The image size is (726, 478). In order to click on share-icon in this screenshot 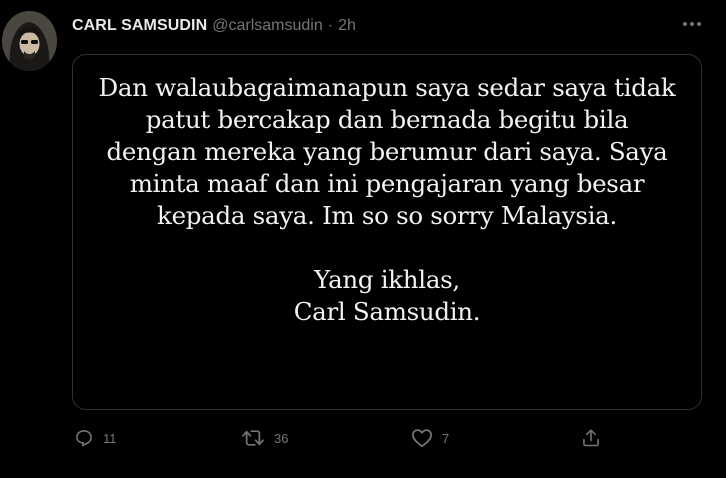, I will do `click(591, 438)`.